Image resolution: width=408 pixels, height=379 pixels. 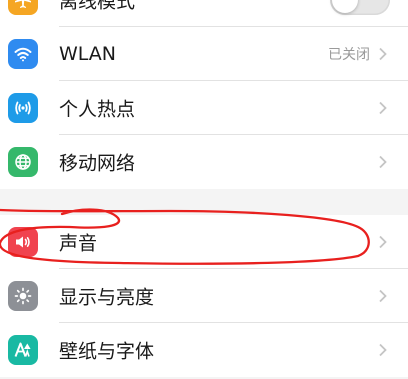 What do you see at coordinates (23, 108) in the screenshot?
I see `hotspot-icon` at bounding box center [23, 108].